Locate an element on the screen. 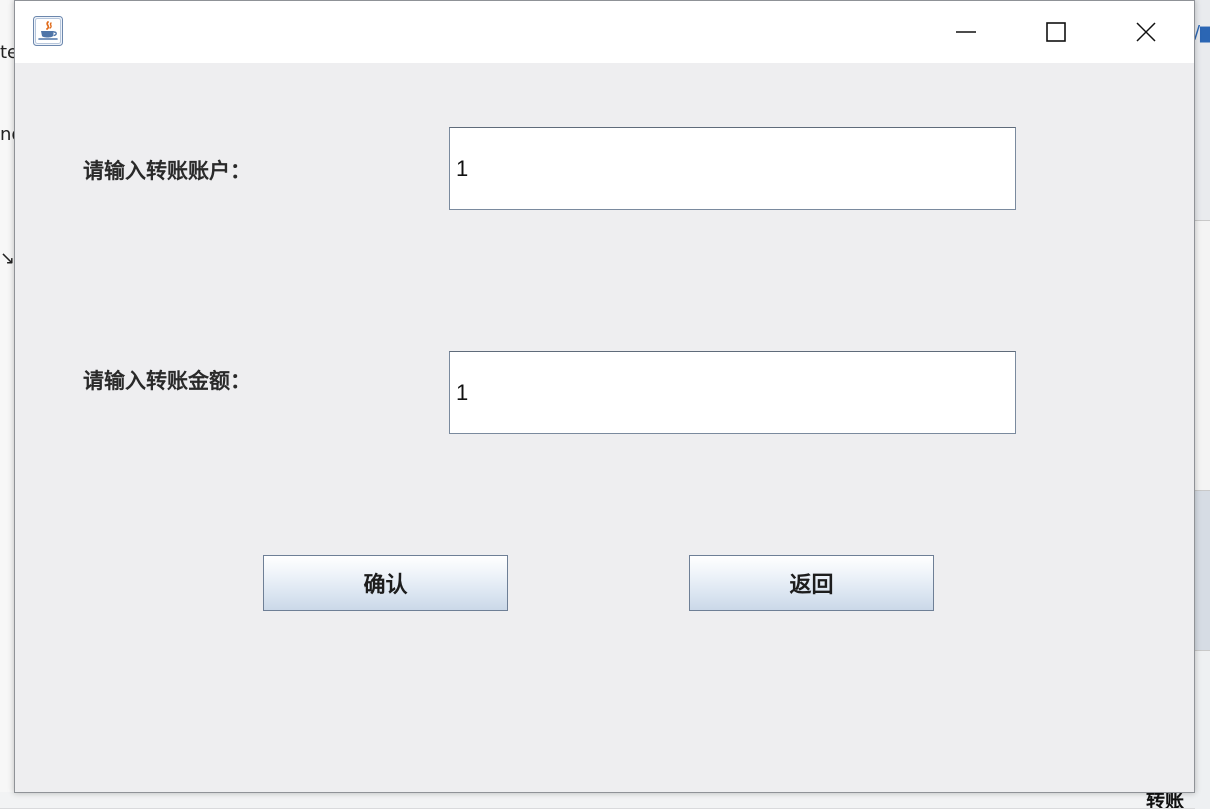  account-label: 请输入转账账户： is located at coordinates (167, 171).